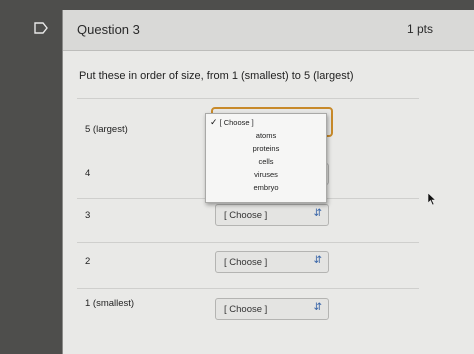  Describe the element at coordinates (266, 174) in the screenshot. I see `dropdown-option-viruses: viruses` at that location.